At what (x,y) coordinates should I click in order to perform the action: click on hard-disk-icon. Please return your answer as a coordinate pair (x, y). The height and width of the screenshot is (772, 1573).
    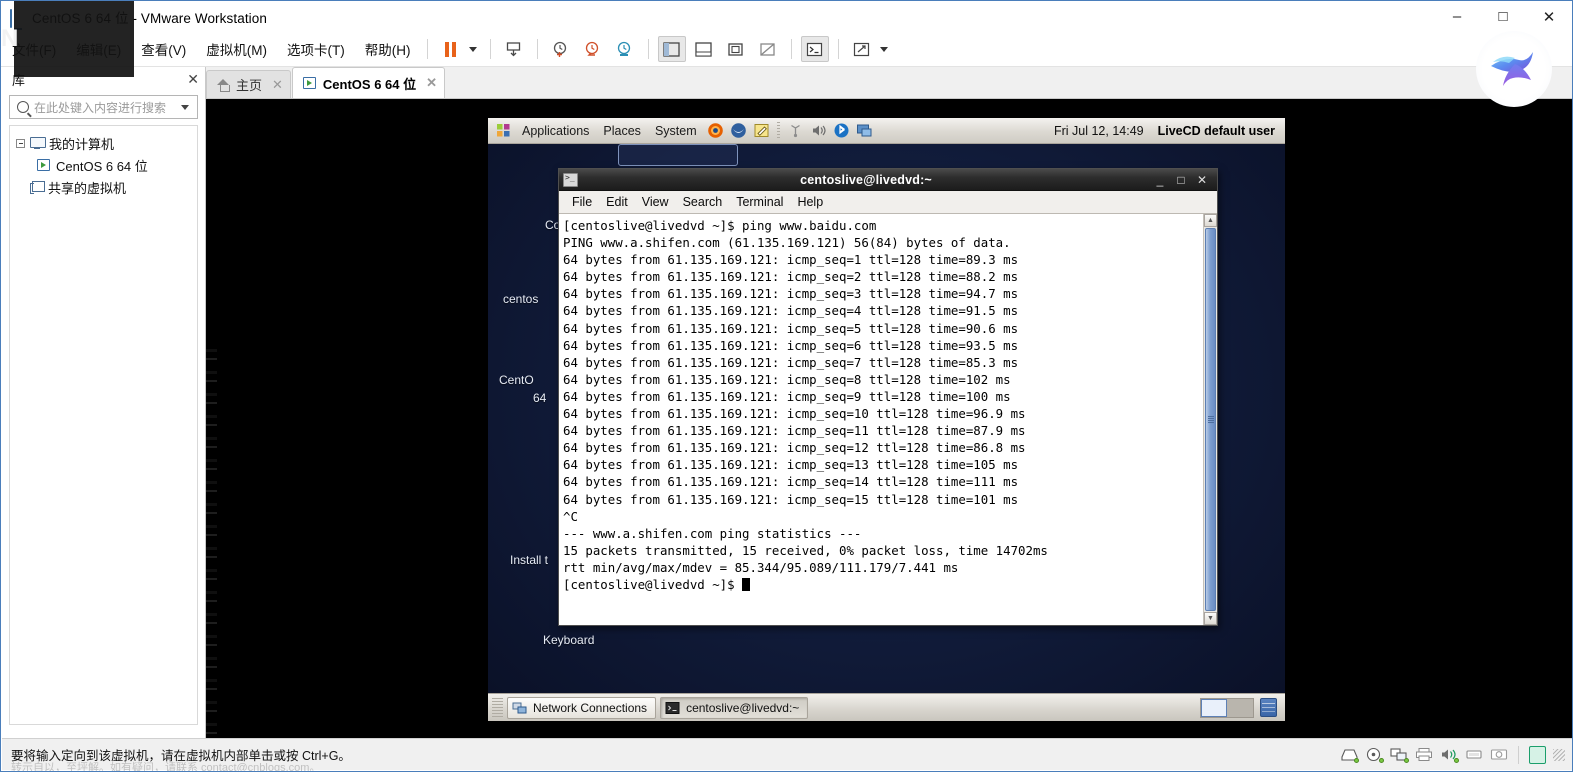
    Looking at the image, I should click on (1349, 755).